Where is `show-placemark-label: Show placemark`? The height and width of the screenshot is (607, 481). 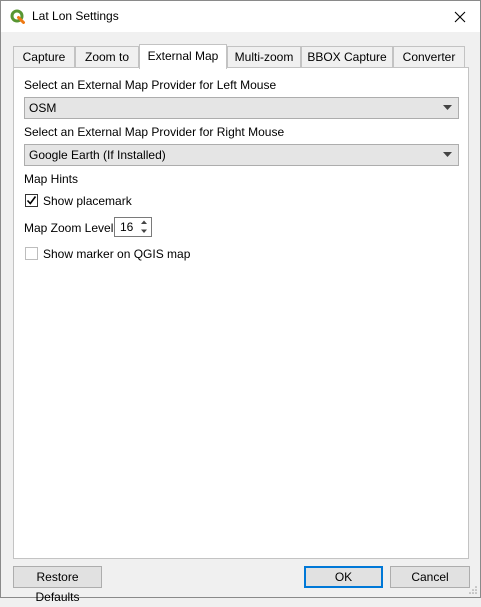 show-placemark-label: Show placemark is located at coordinates (87, 201).